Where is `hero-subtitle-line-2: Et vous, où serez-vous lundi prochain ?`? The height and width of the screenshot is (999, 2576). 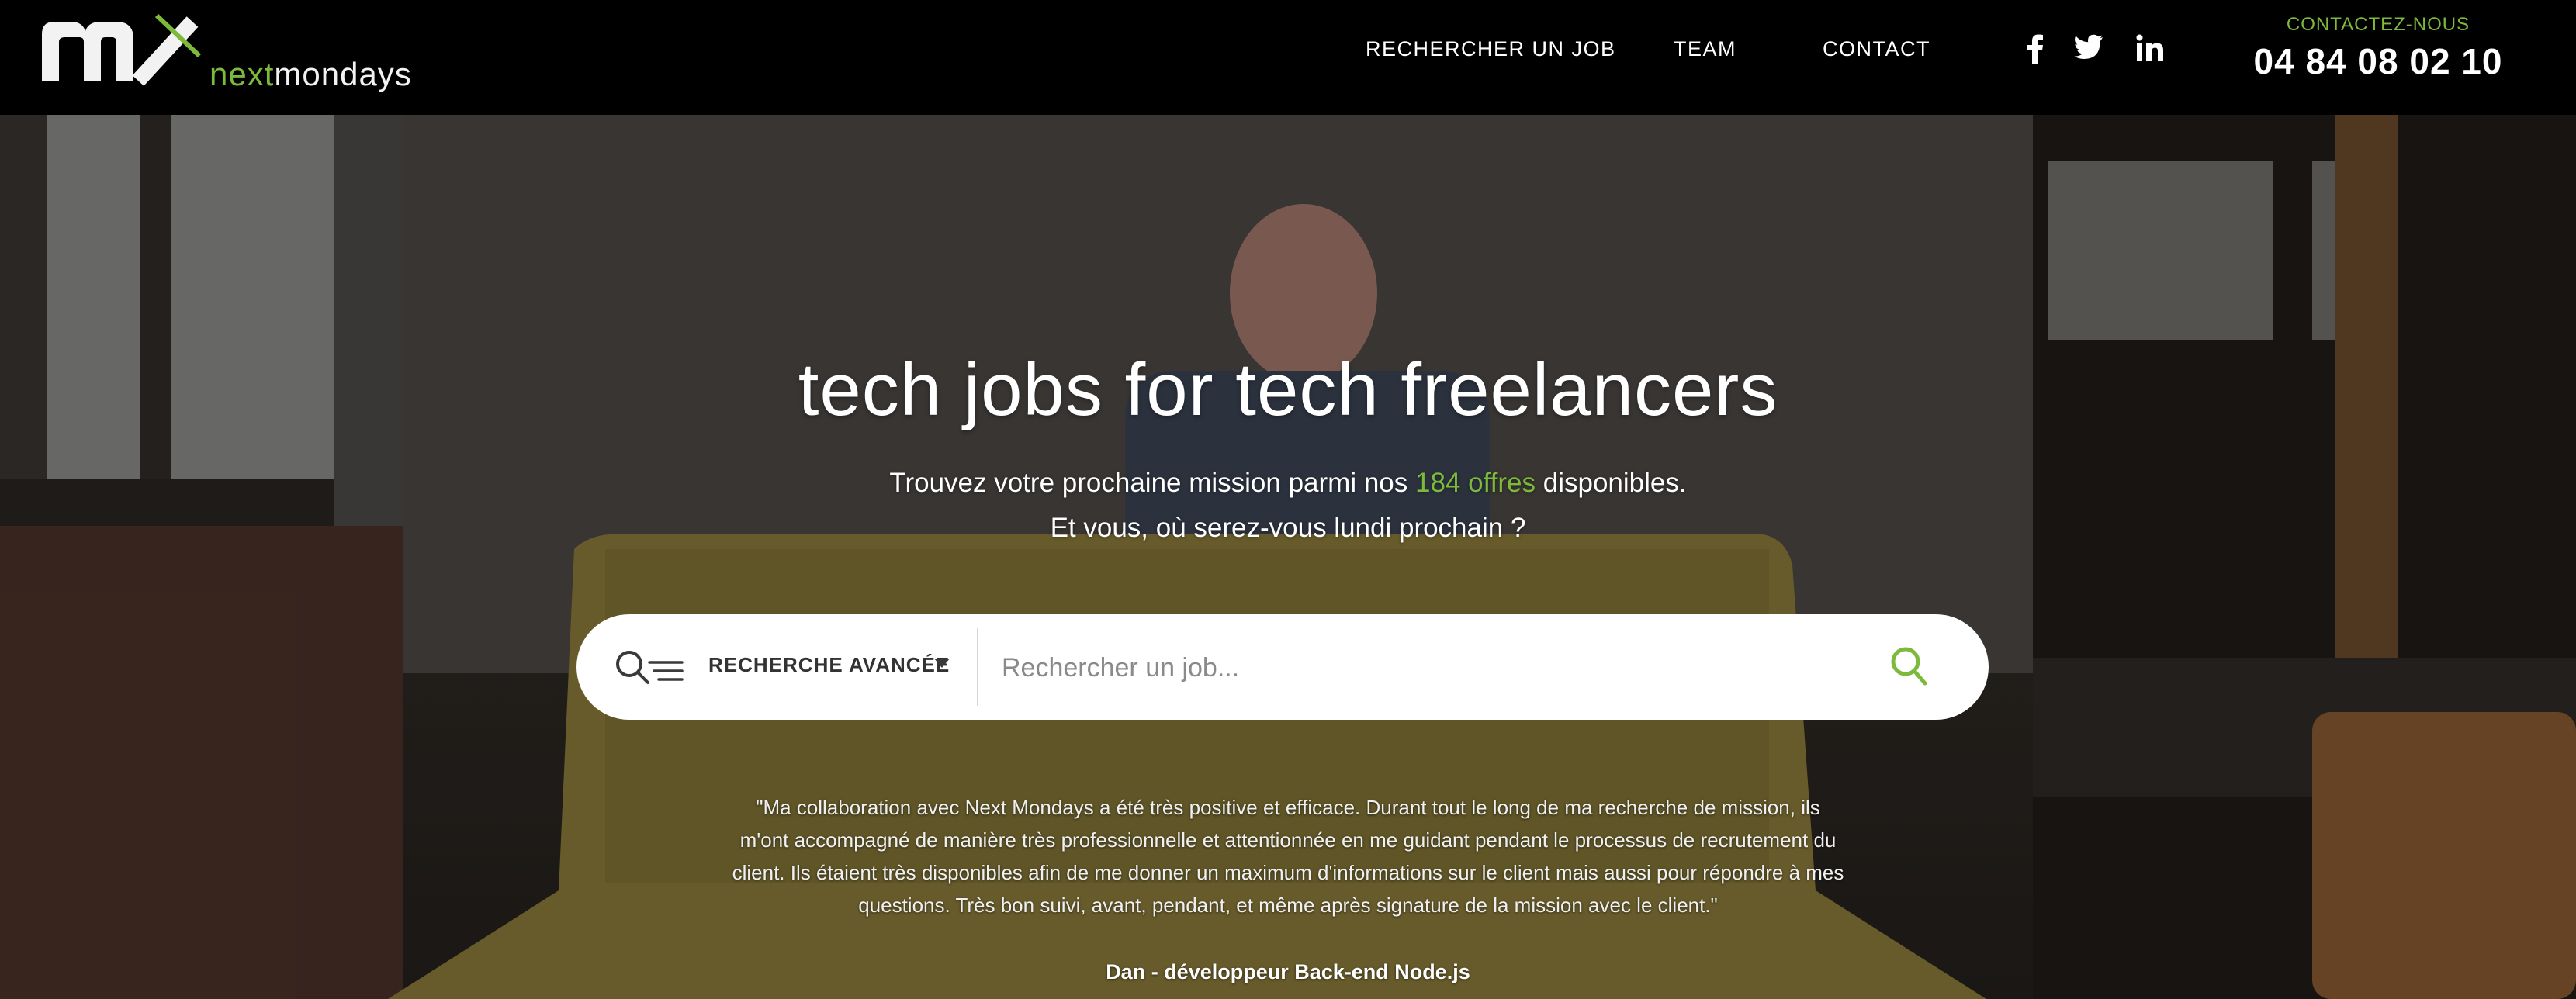
hero-subtitle-line-2: Et vous, où serez-vous lundi prochain ? is located at coordinates (1288, 528).